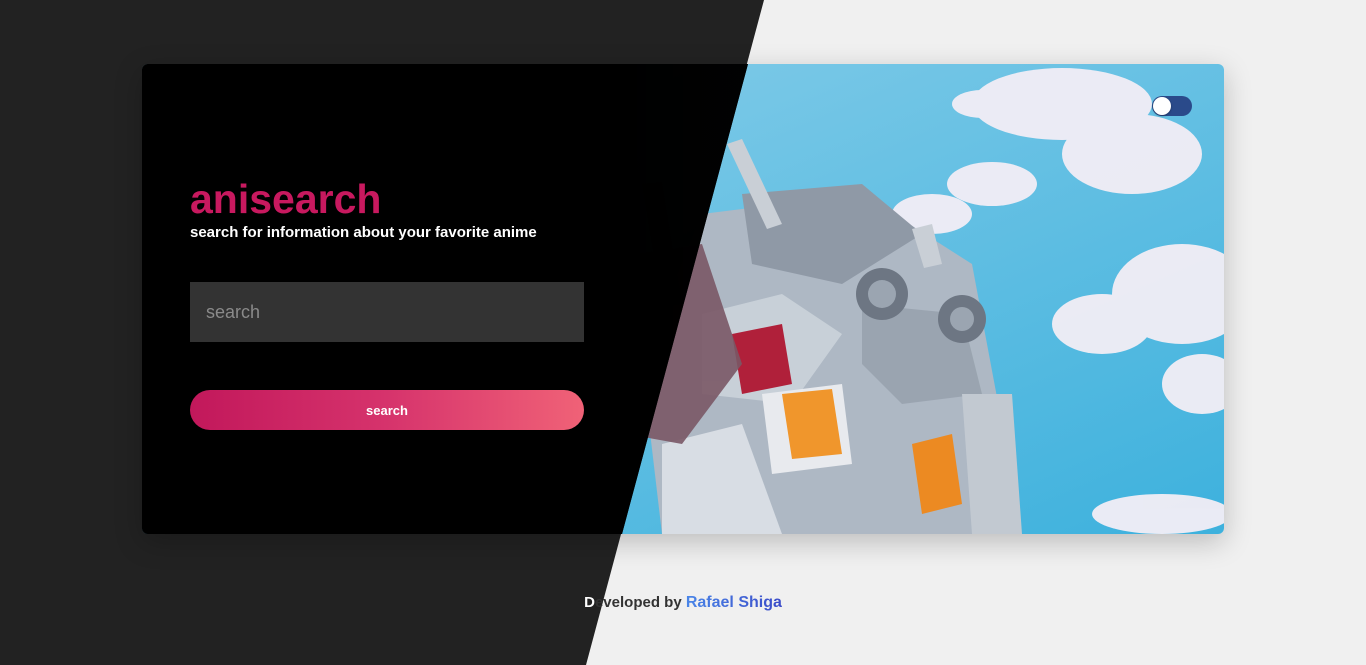 This screenshot has height=665, width=1366. I want to click on footer: Developed by Rafael Shiga, so click(683, 603).